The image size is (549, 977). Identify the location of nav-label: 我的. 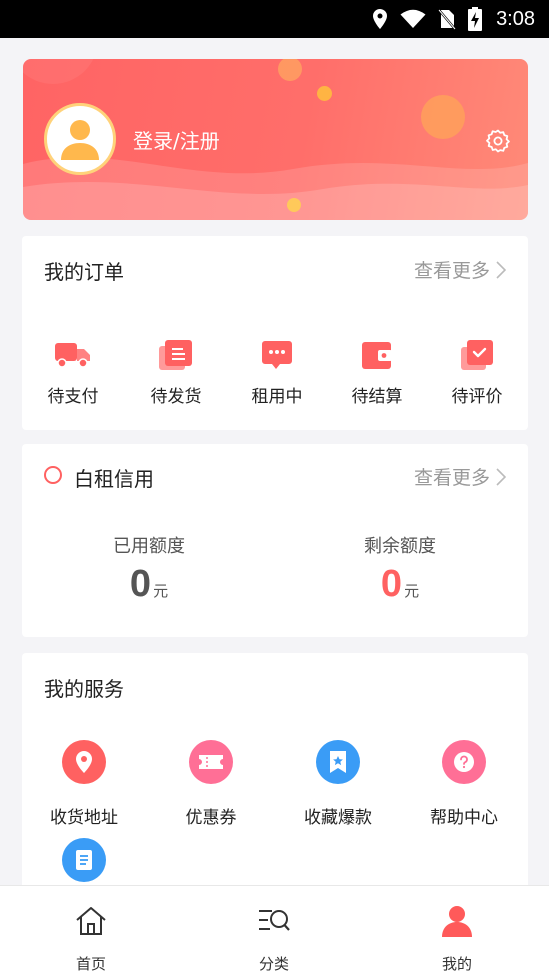
(456, 964).